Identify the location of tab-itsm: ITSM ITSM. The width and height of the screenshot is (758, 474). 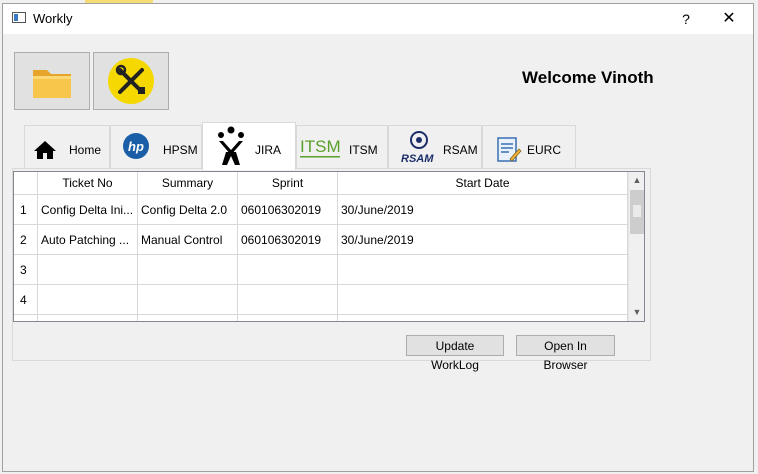
(342, 147).